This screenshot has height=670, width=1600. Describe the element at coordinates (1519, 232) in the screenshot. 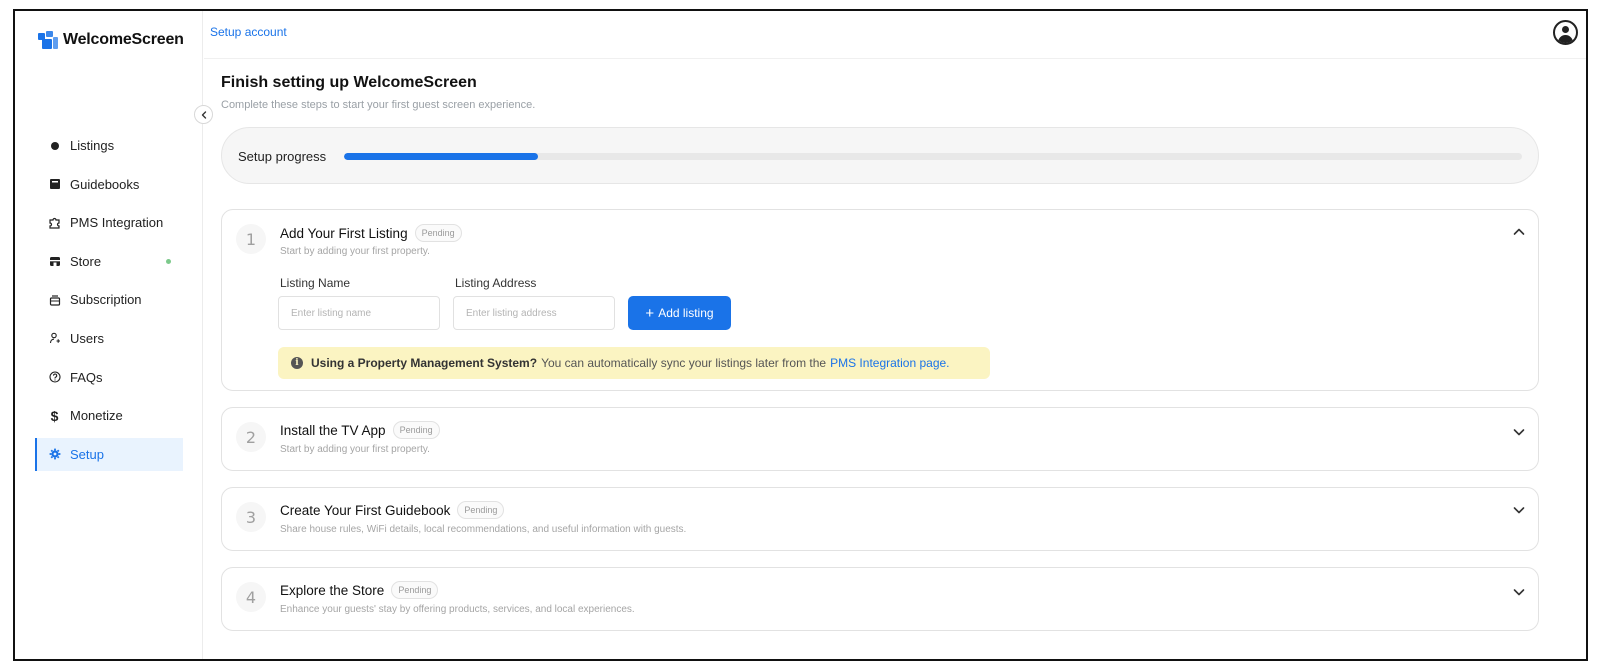

I see `chevron-up-icon` at that location.